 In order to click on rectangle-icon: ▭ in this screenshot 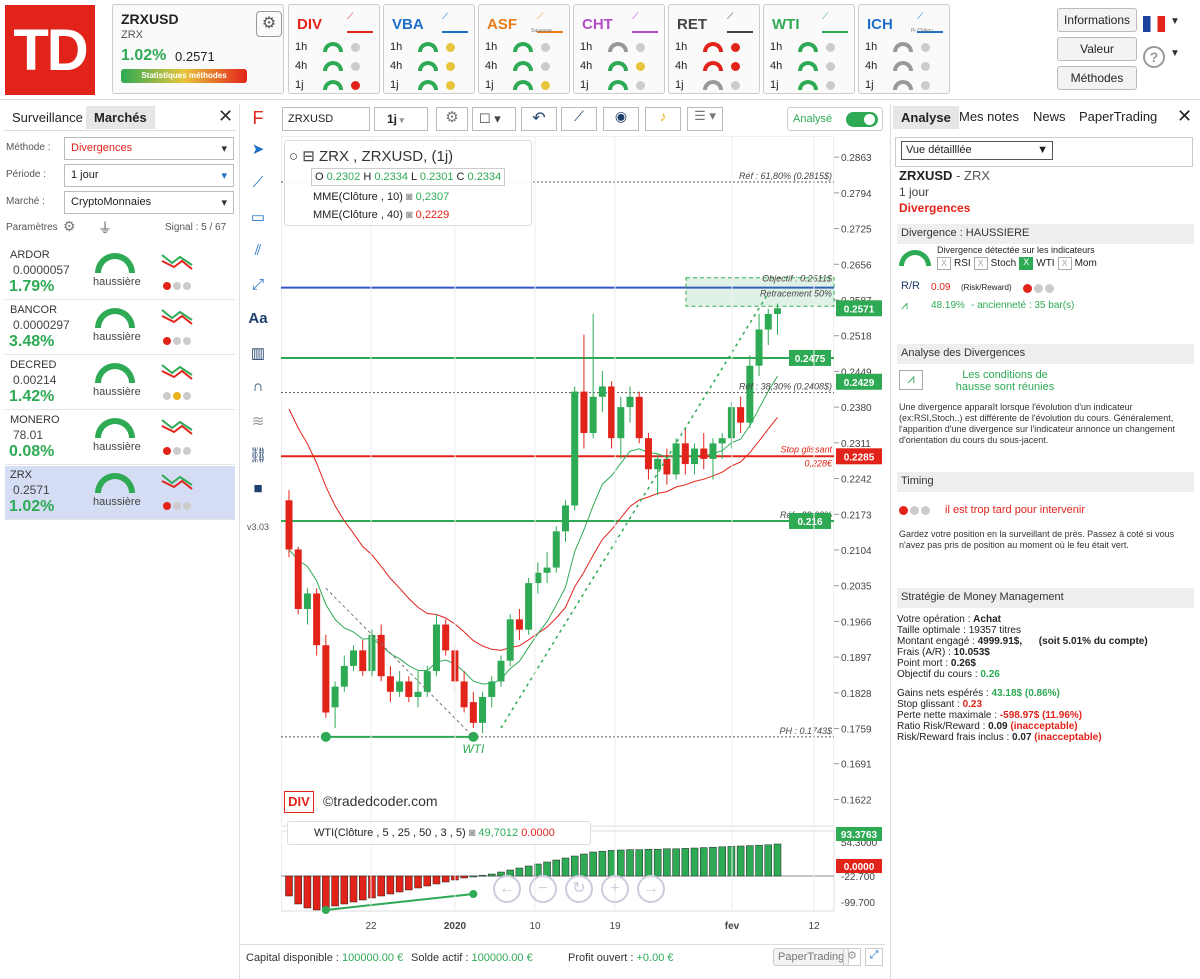, I will do `click(258, 218)`.